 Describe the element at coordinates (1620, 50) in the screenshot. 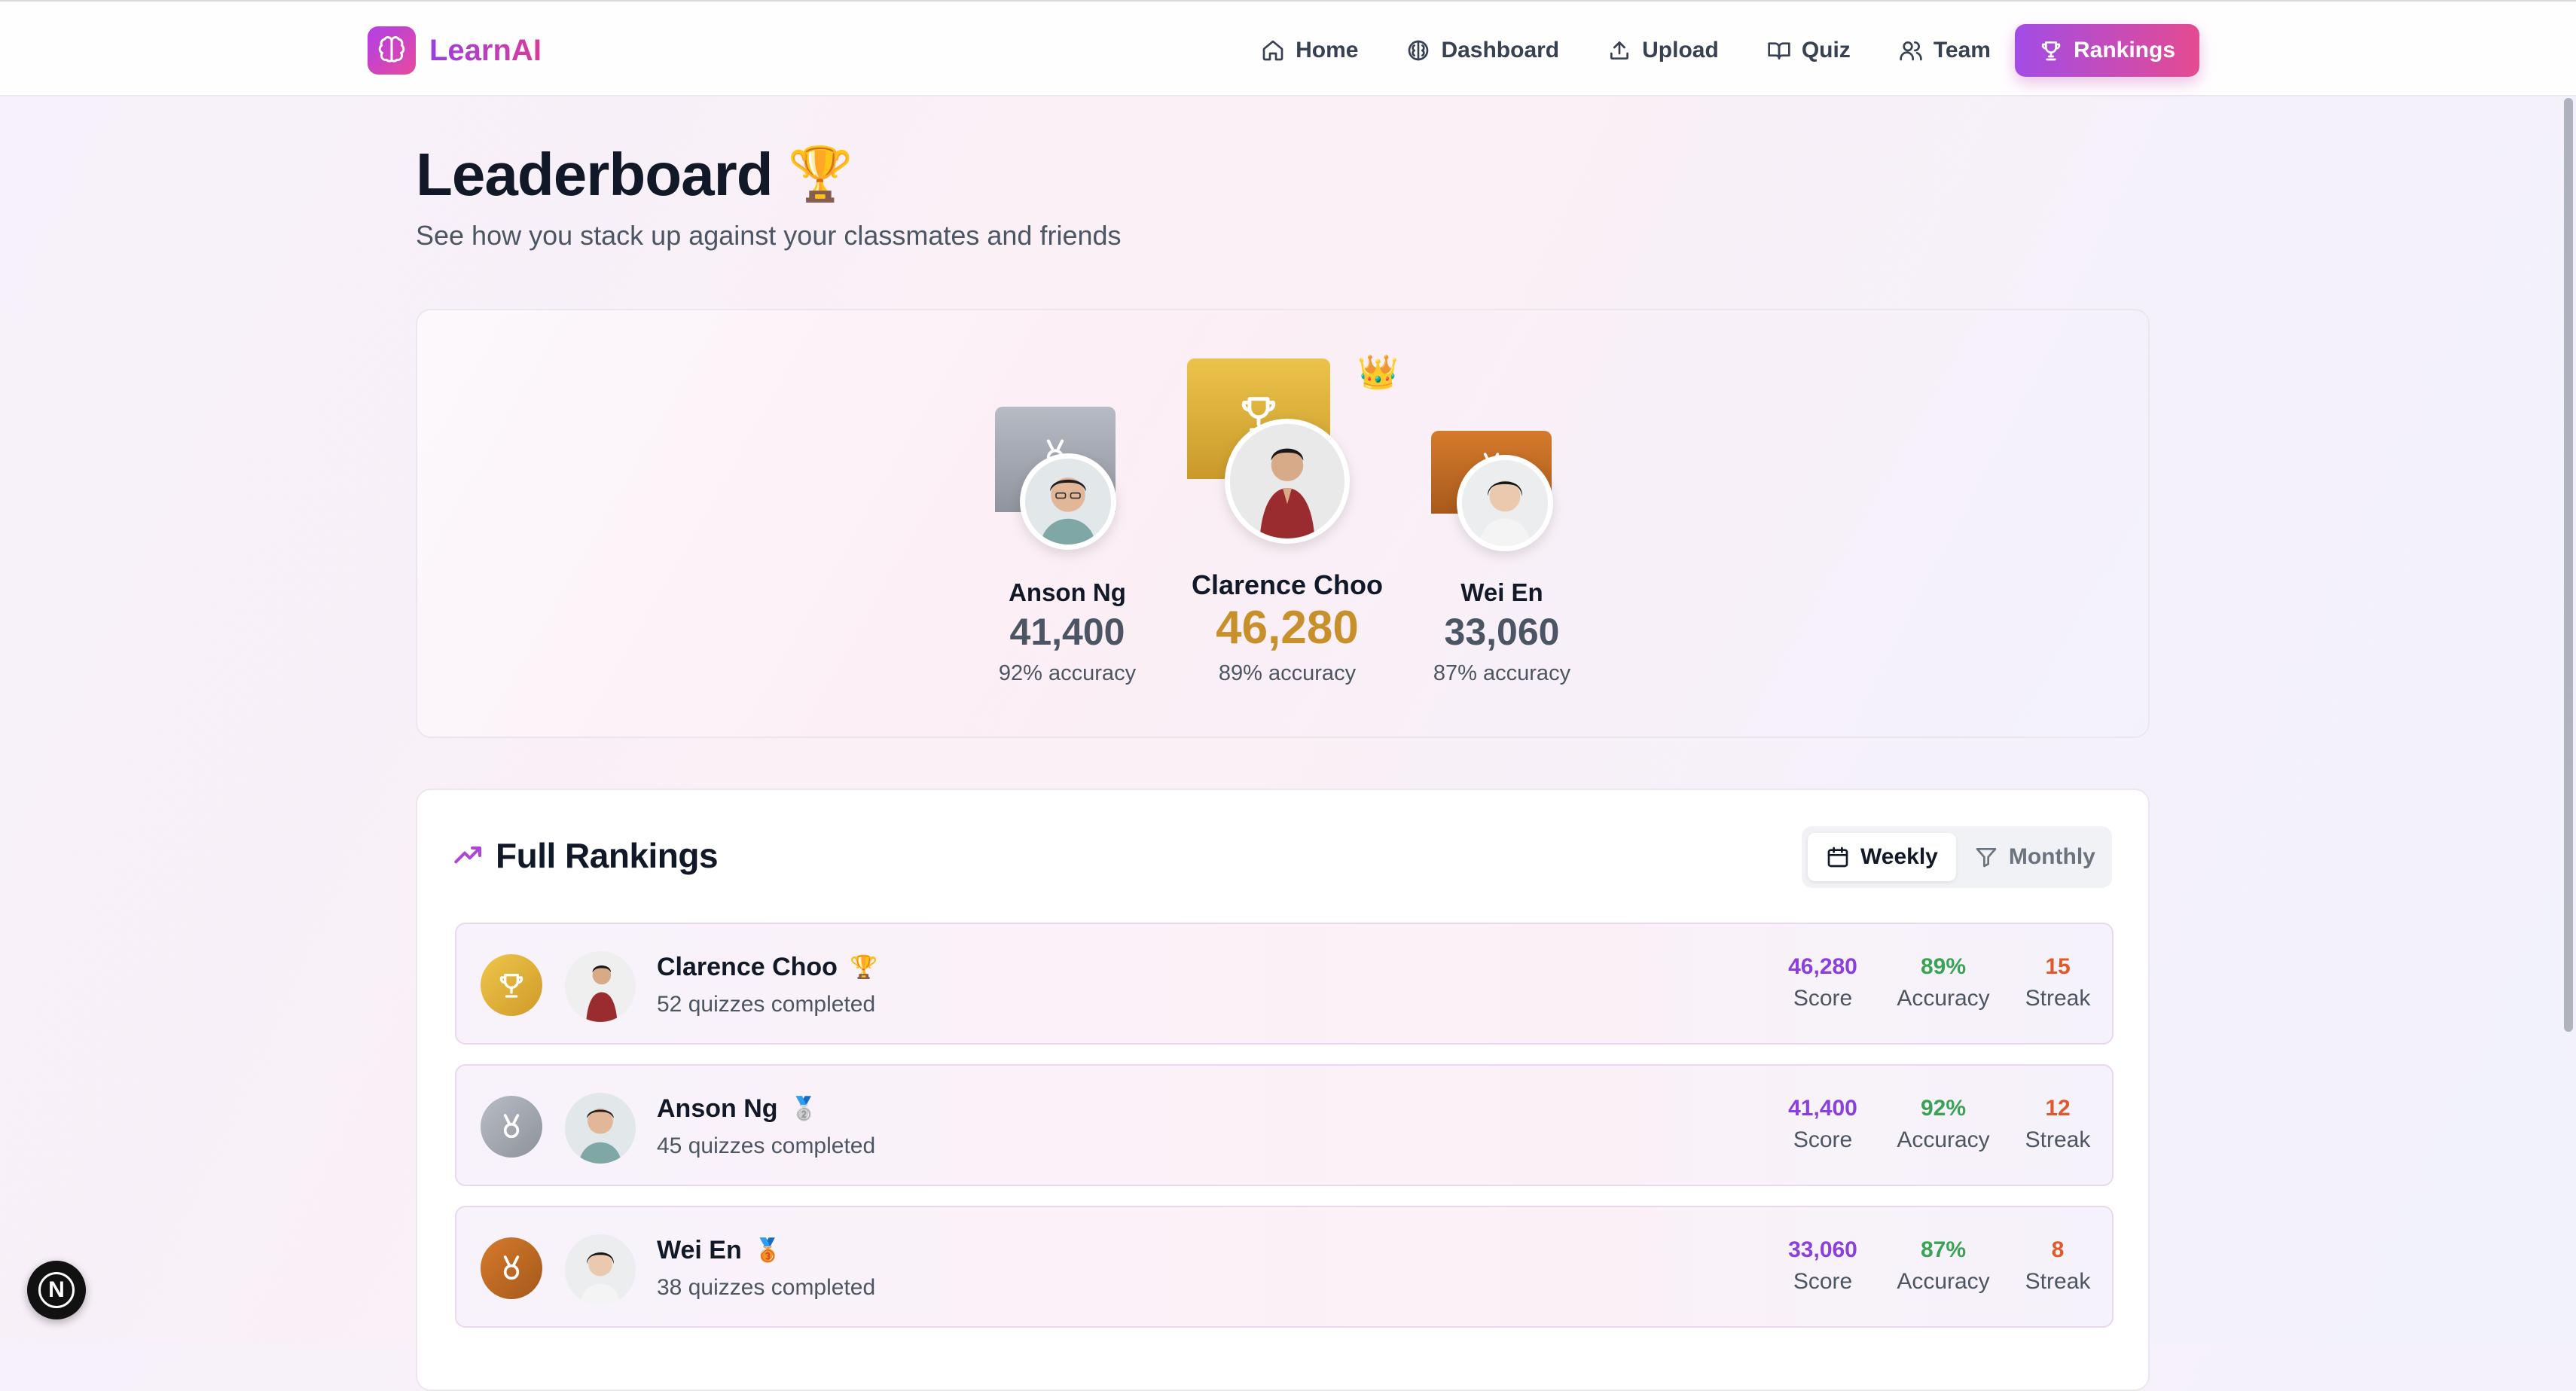

I see `upload-icon` at that location.